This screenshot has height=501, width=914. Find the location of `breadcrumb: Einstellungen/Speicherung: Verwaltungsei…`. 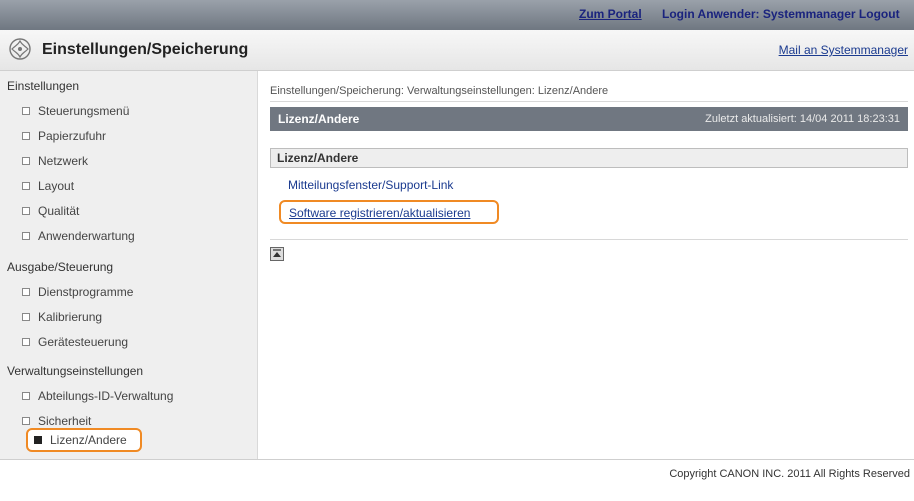

breadcrumb: Einstellungen/Speicherung: Verwaltungsei… is located at coordinates (439, 91).